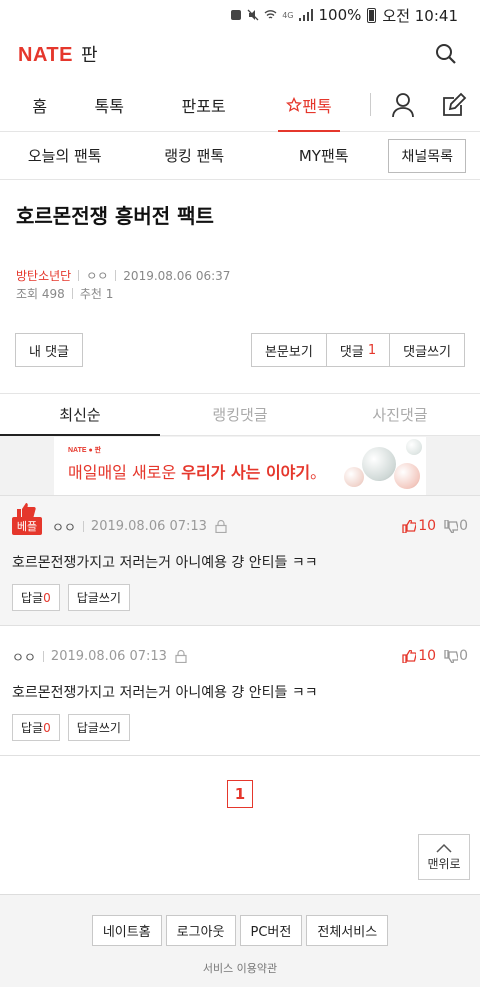 The width and height of the screenshot is (480, 987). I want to click on subnav-my-fantalk: MY팬톡, so click(323, 155).